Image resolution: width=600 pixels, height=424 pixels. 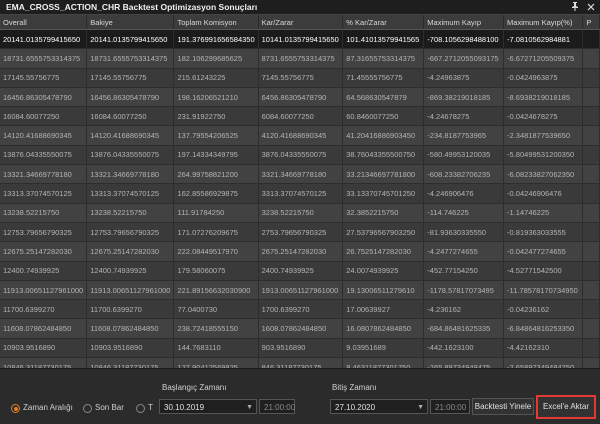 I want to click on table-cell: 2675.25147282030, so click(x=301, y=251).